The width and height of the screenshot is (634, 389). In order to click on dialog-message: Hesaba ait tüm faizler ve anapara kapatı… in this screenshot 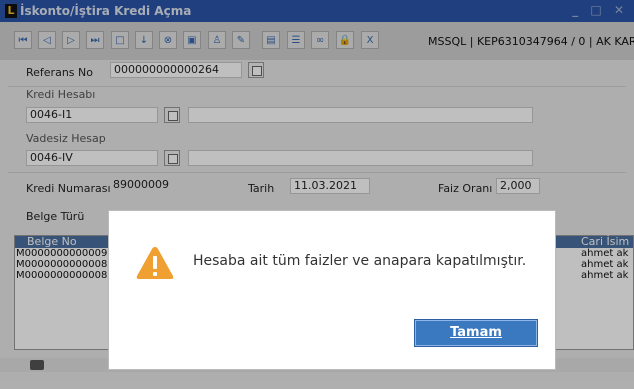, I will do `click(360, 261)`.